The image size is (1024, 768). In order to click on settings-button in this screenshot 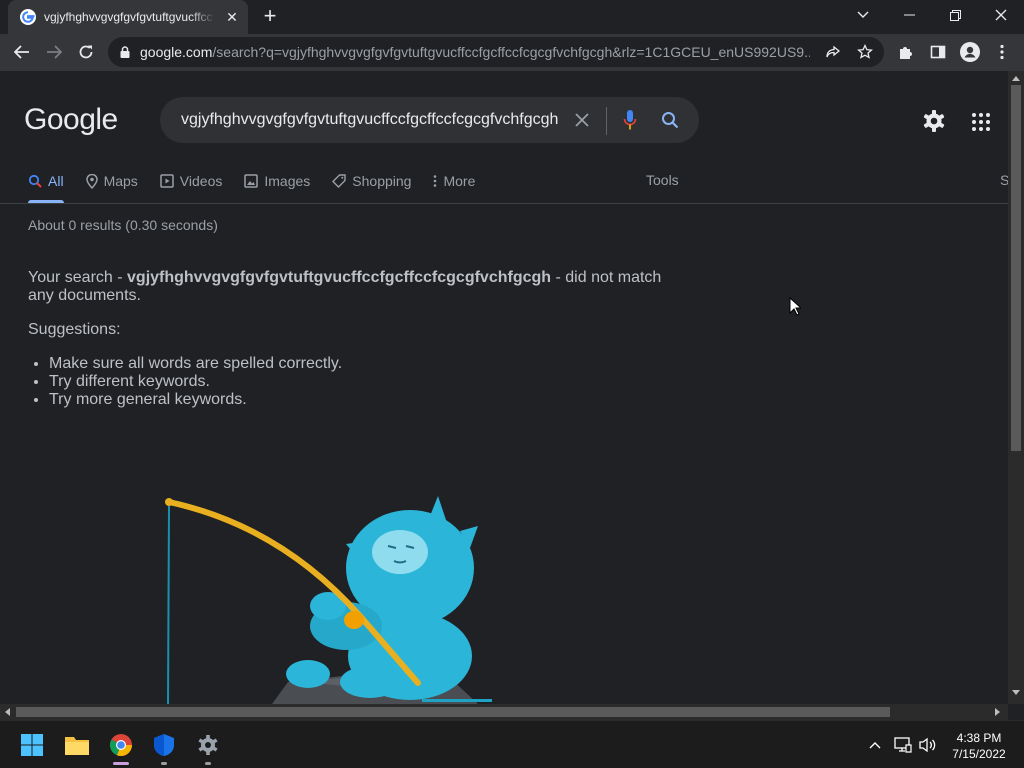, I will do `click(934, 121)`.